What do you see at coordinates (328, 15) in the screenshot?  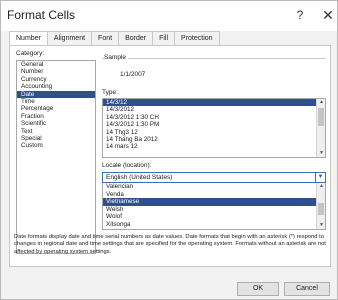 I see `close-button: ✕` at bounding box center [328, 15].